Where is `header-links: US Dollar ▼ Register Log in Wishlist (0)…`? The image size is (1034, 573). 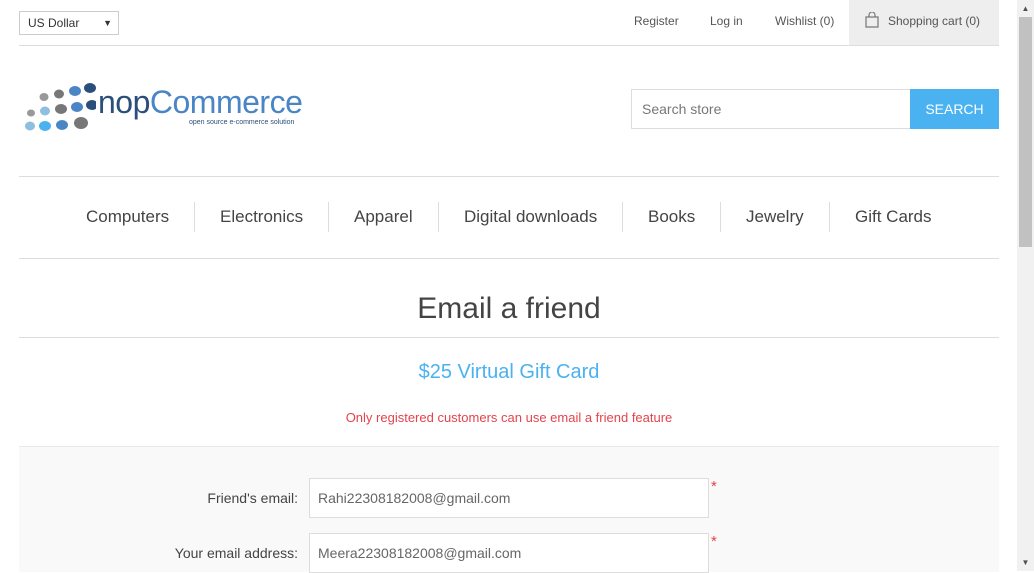 header-links: US Dollar ▼ Register Log in Wishlist (0)… is located at coordinates (509, 23).